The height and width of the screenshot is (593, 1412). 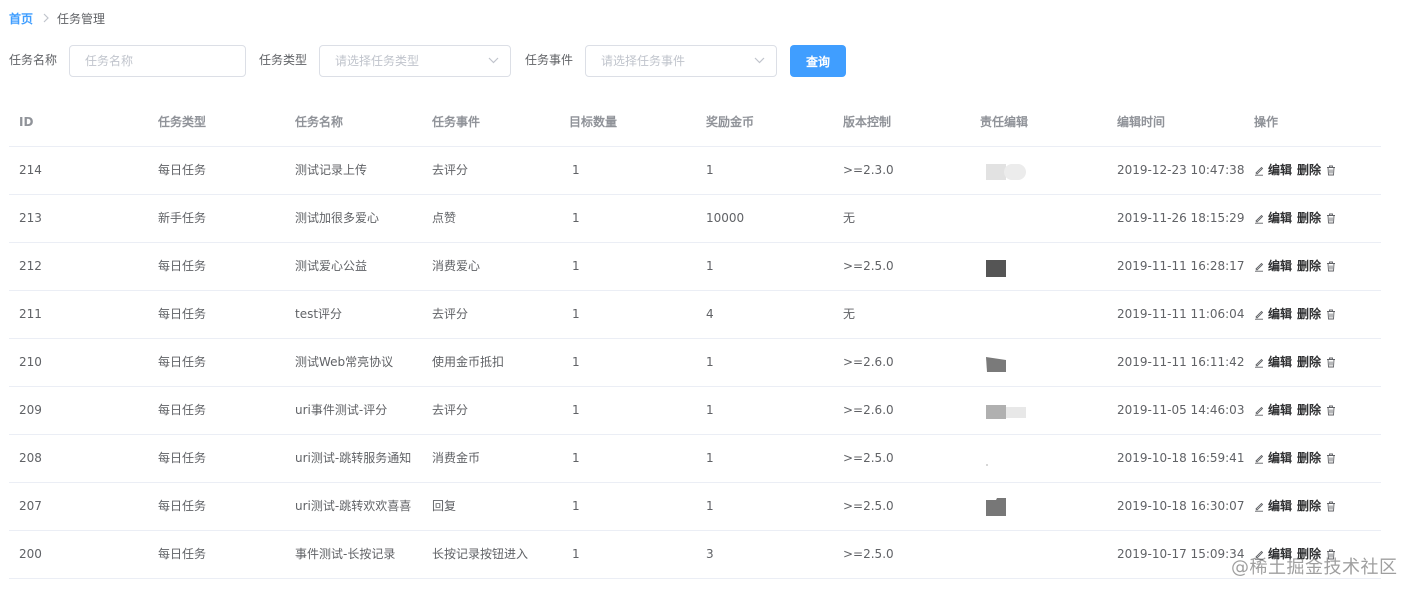 I want to click on column-header-target-count: 目标数量, so click(x=593, y=122).